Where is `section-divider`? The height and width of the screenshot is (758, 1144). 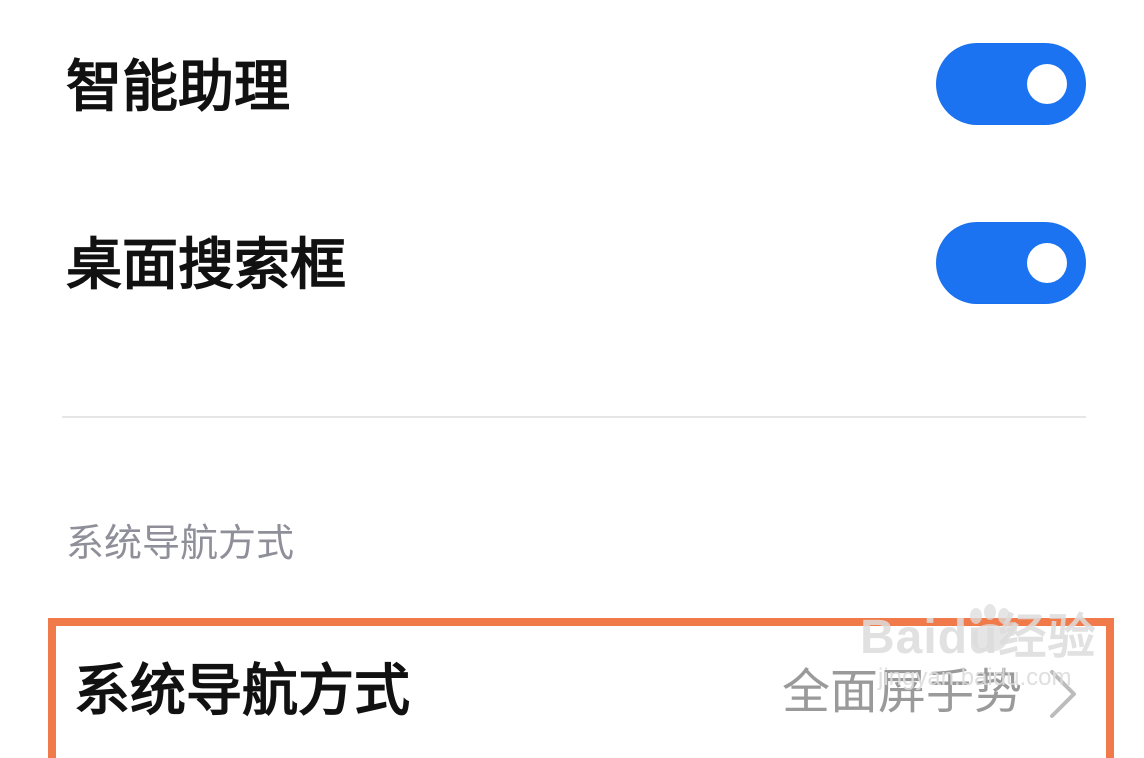
section-divider is located at coordinates (574, 417).